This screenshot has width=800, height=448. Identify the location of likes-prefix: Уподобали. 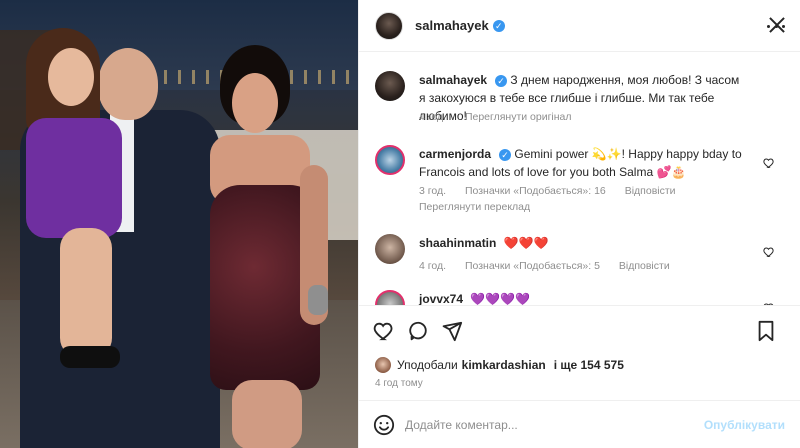
(427, 365).